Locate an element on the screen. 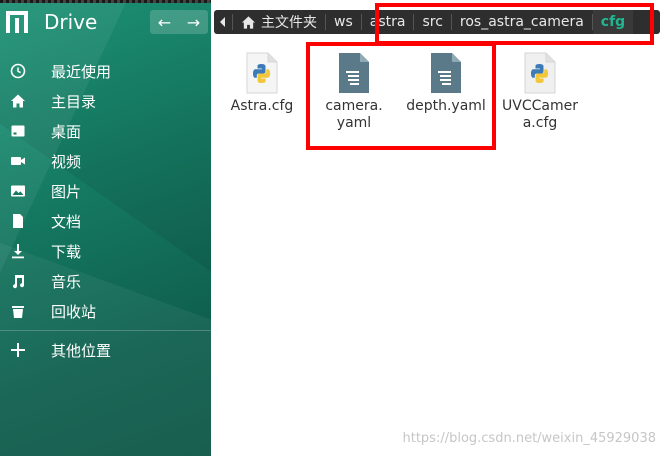 The image size is (666, 456). arrow-right-icon: → is located at coordinates (193, 22).